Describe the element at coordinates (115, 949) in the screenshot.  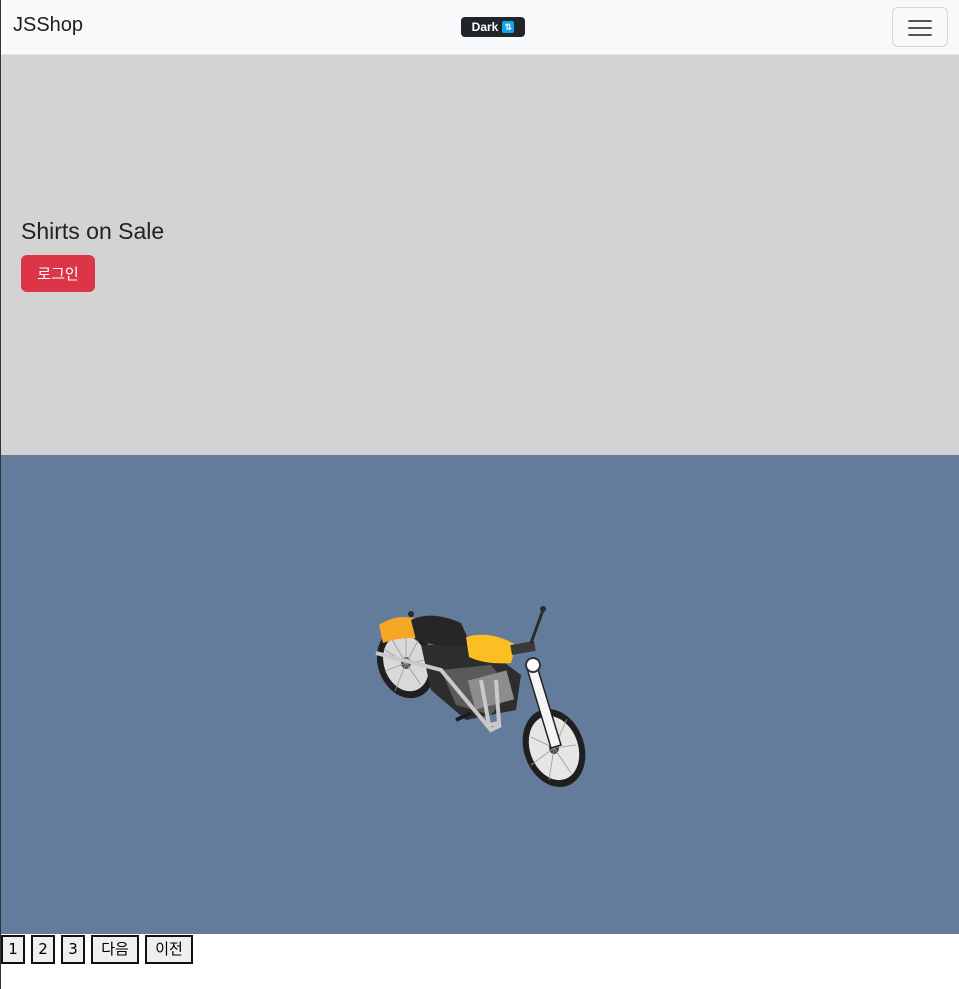
I see `next-button: 다음` at that location.